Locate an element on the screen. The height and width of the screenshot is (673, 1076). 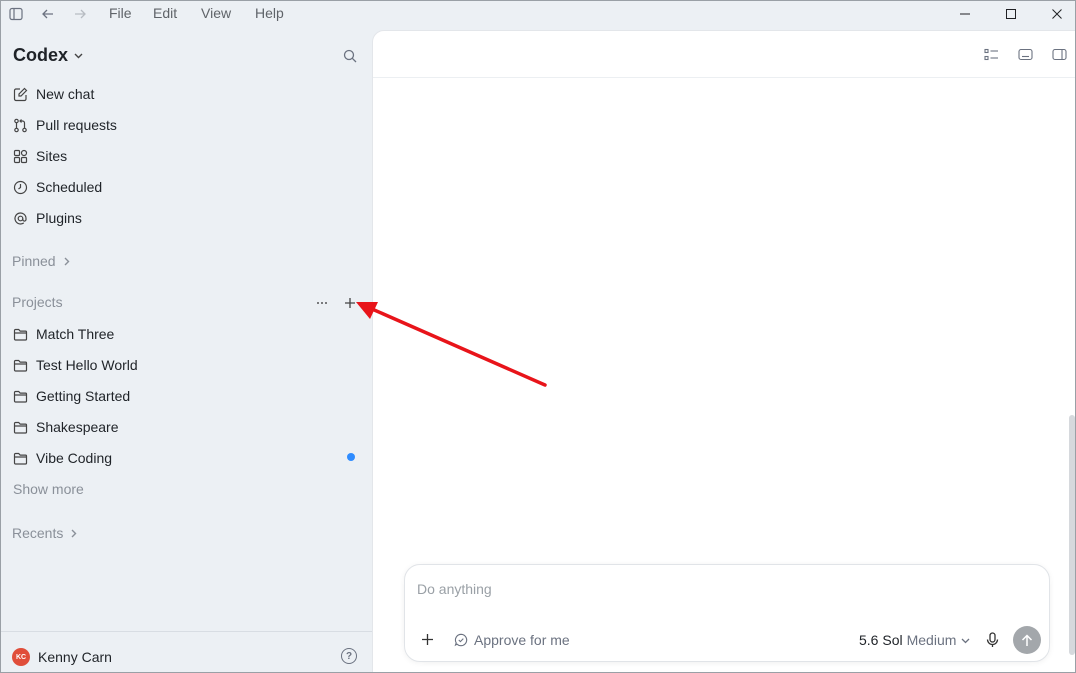
send-button is located at coordinates (1027, 640).